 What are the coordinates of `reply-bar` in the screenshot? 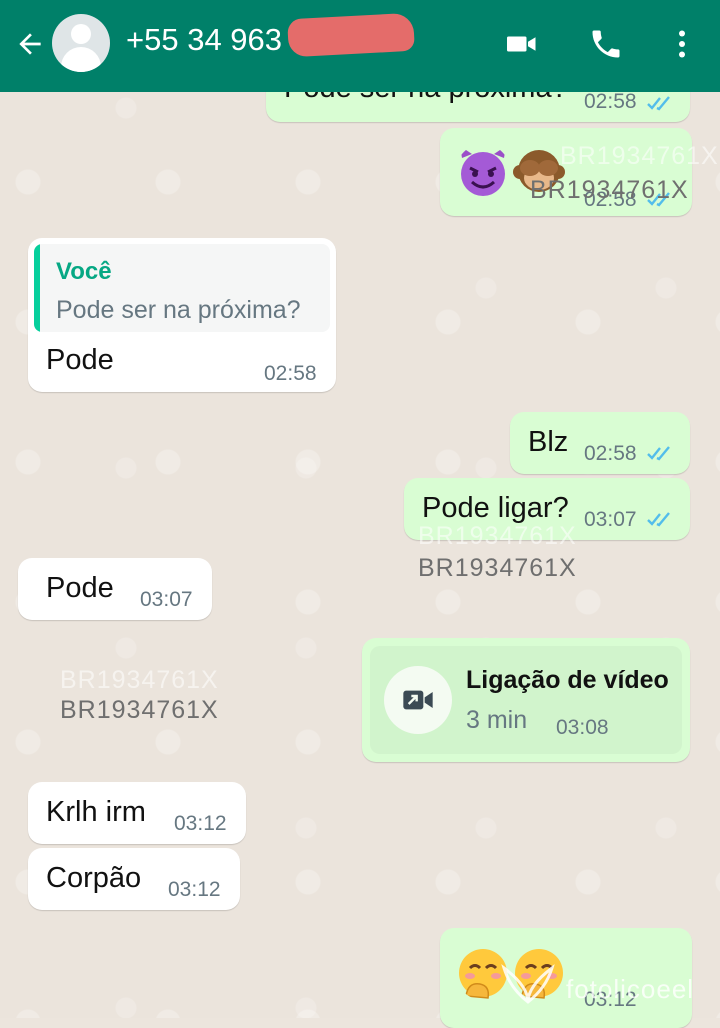 It's located at (37, 288).